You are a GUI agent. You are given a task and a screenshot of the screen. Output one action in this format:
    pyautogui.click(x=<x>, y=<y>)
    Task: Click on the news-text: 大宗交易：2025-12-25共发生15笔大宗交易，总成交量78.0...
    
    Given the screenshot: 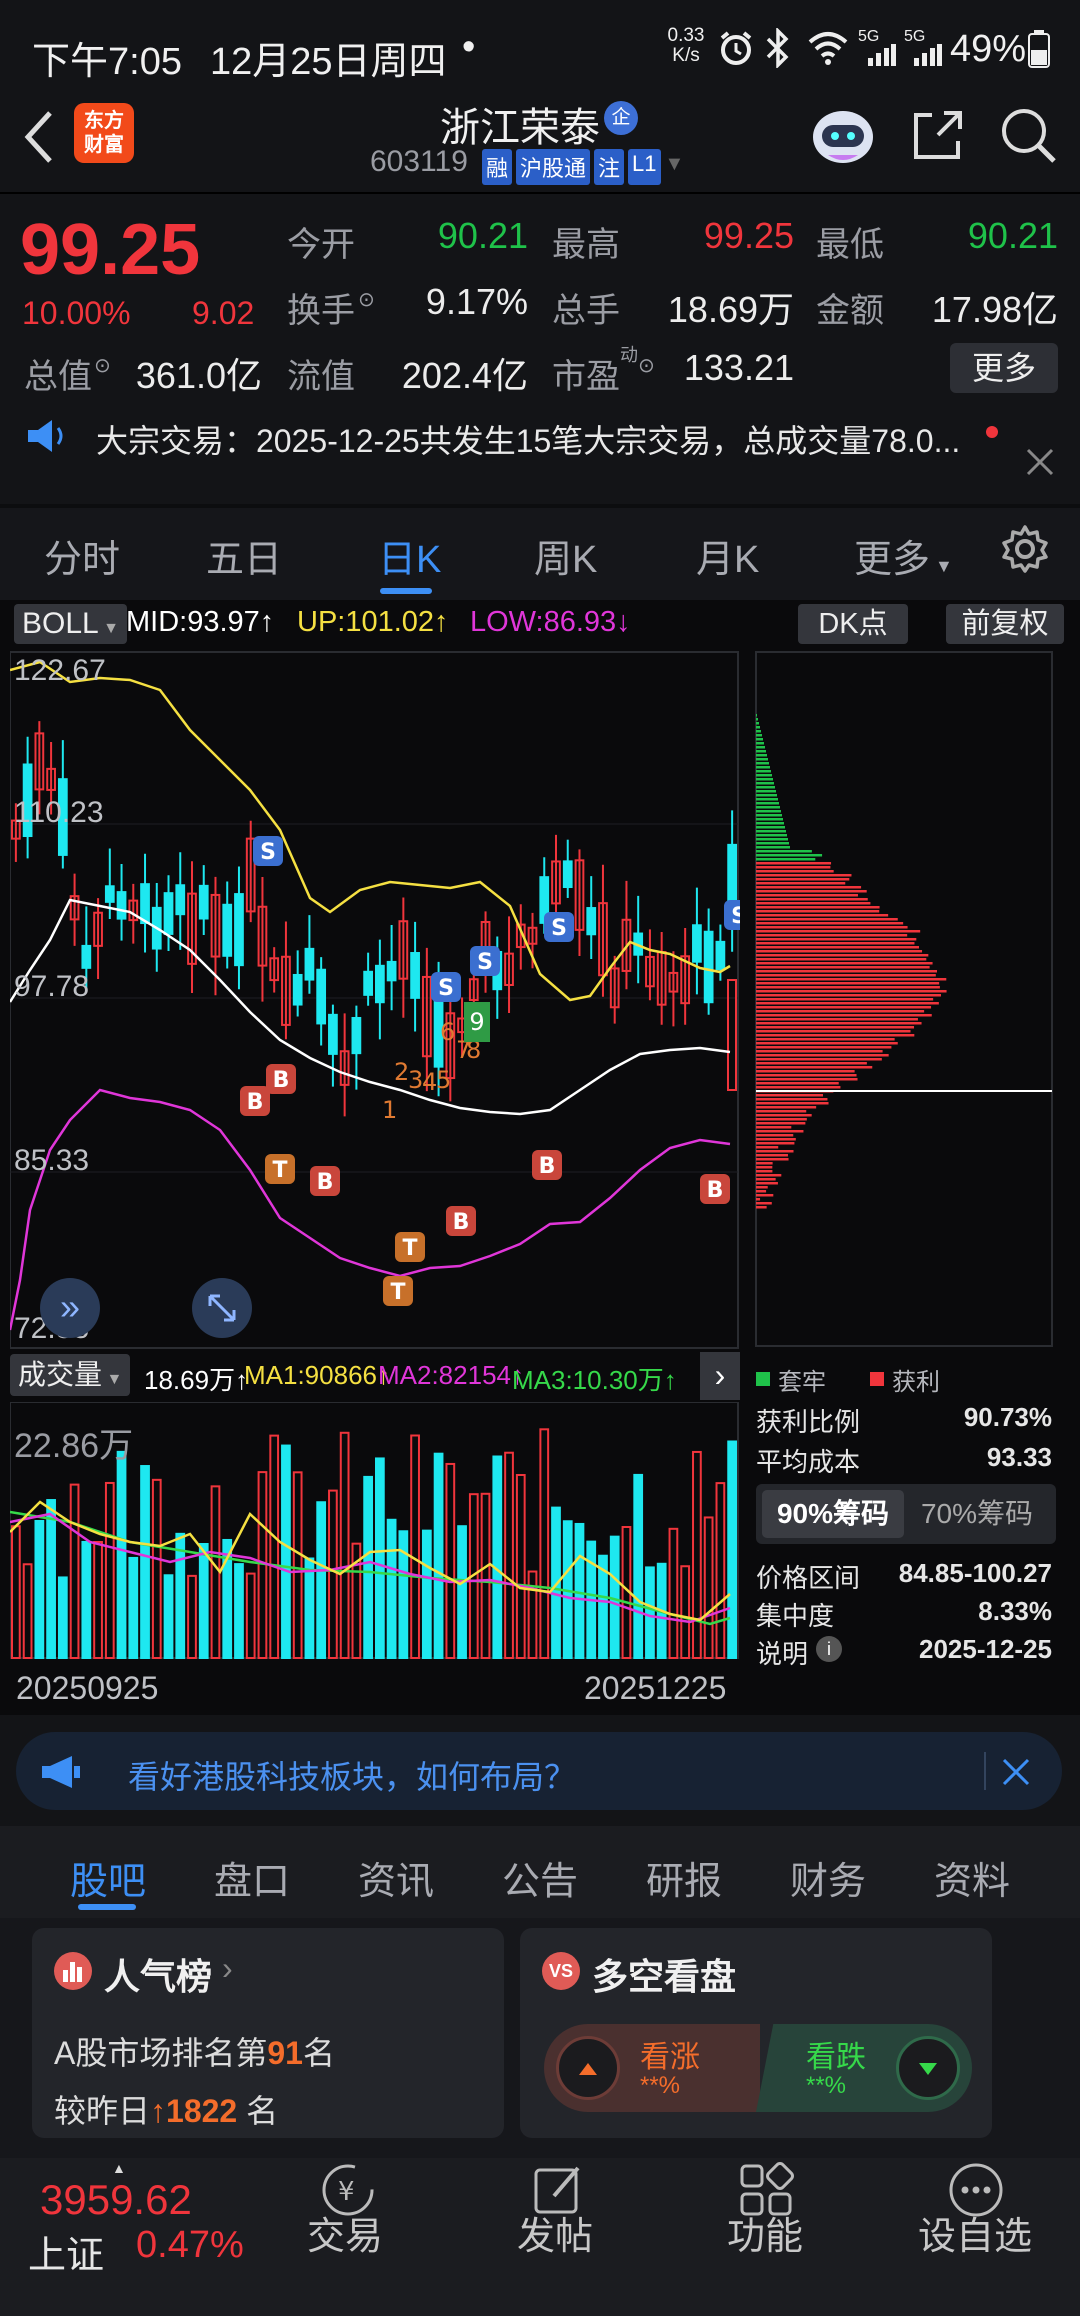 What is the action you would take?
    pyautogui.click(x=528, y=439)
    